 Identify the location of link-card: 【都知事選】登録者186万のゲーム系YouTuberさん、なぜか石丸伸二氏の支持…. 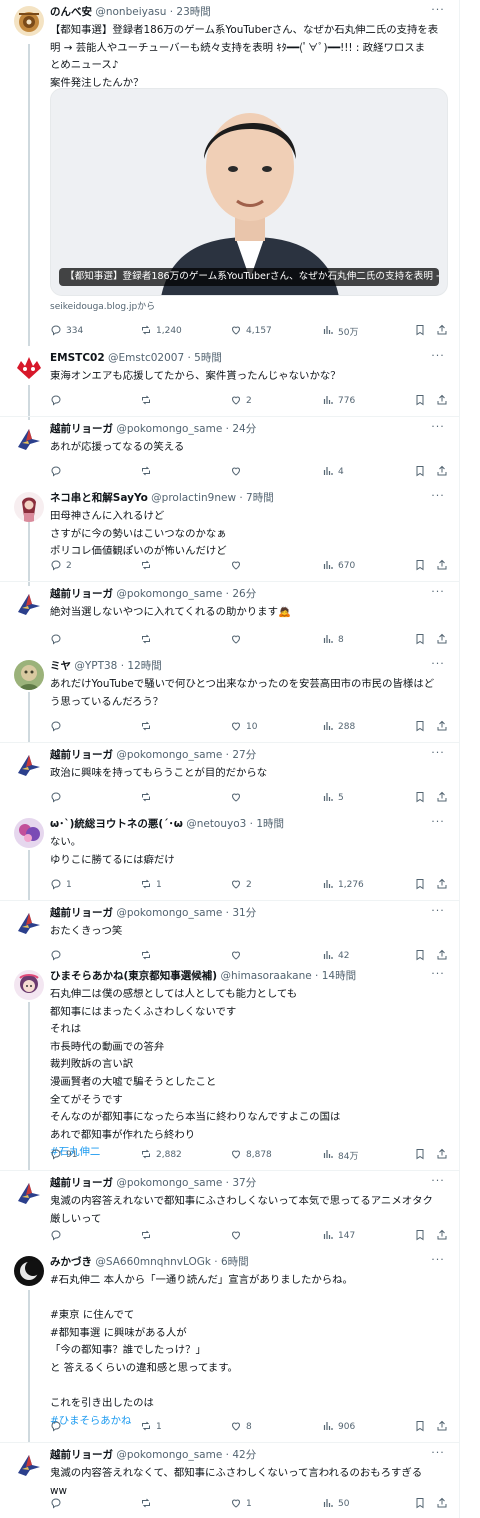
(249, 192).